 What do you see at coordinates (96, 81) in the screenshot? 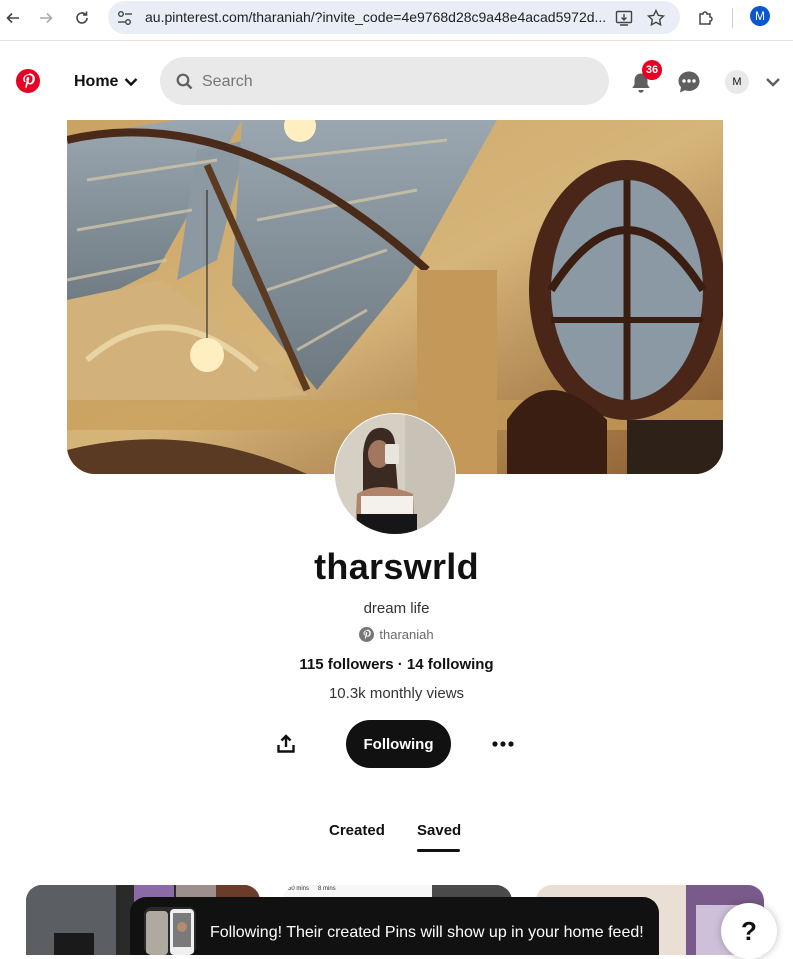
I see `home-label: Home` at bounding box center [96, 81].